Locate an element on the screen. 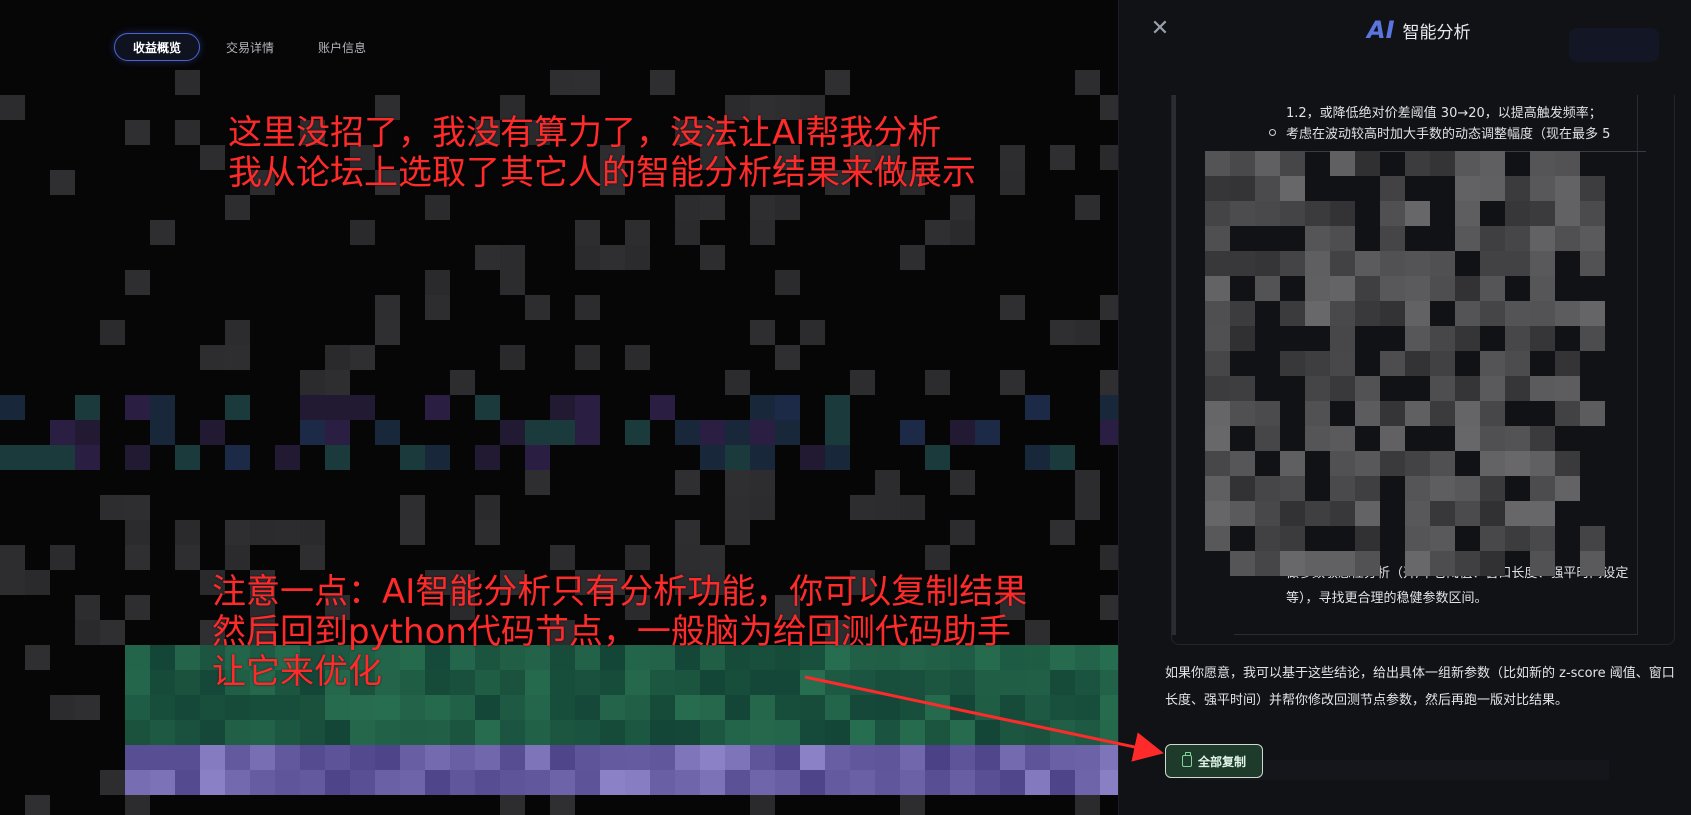  analysis-bullet: 考虑在波动较高时加大手数的动态调整幅度（现在最多 5 is located at coordinates (1448, 134).